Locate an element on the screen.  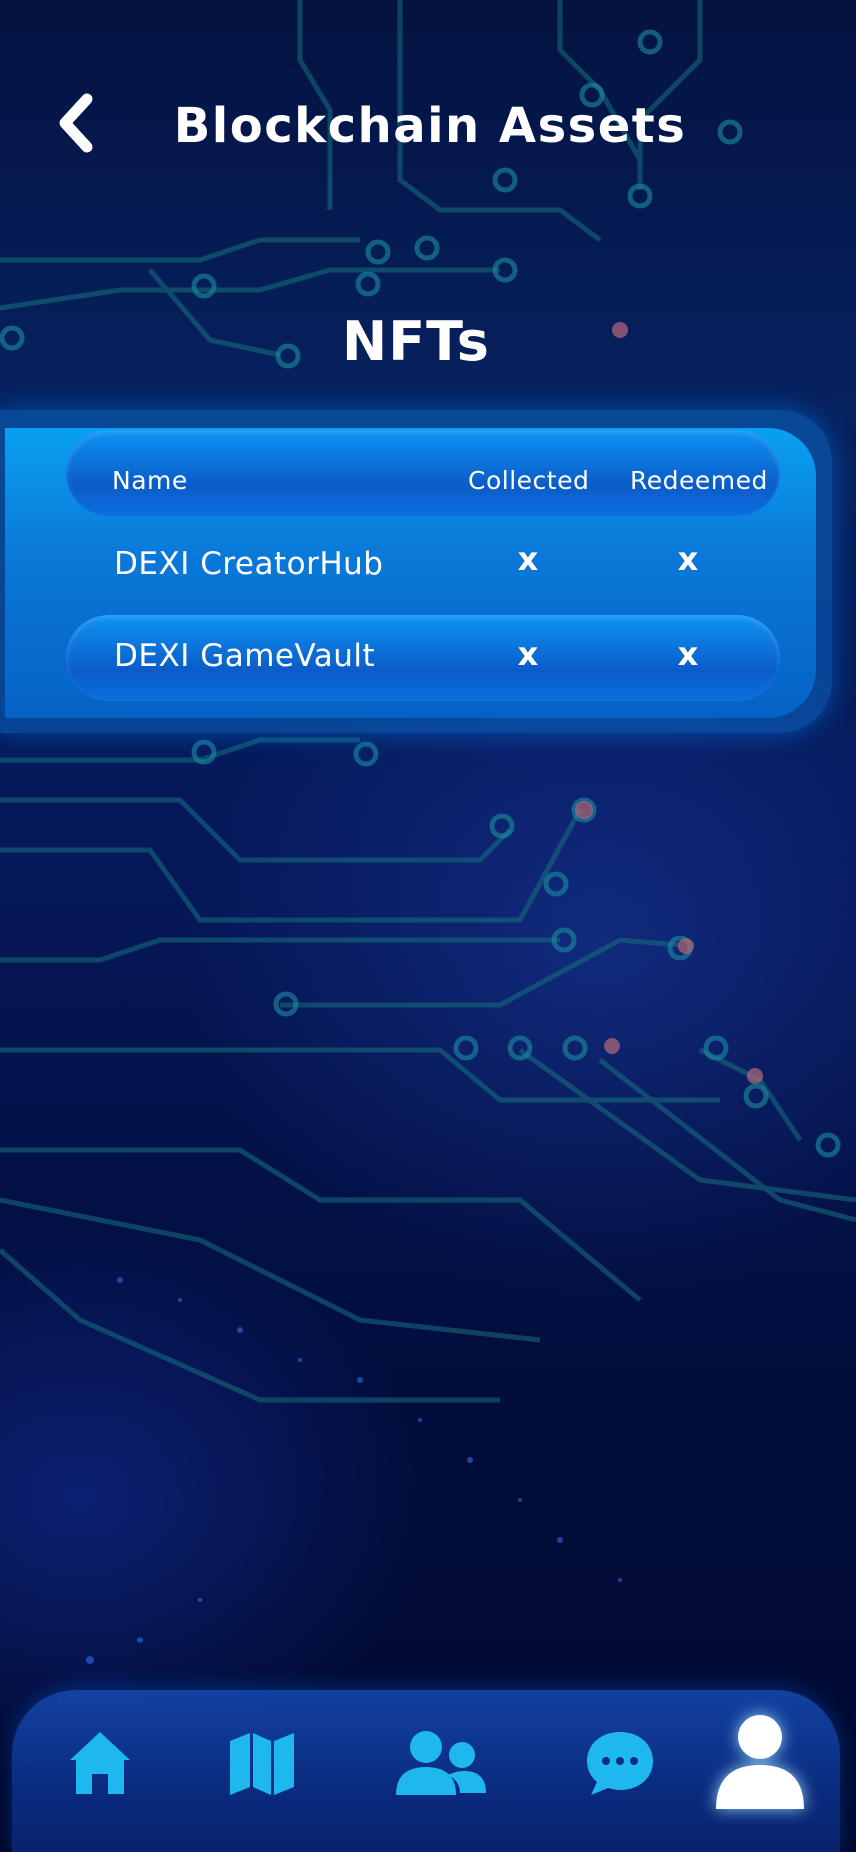
nav-map is located at coordinates (262, 1765).